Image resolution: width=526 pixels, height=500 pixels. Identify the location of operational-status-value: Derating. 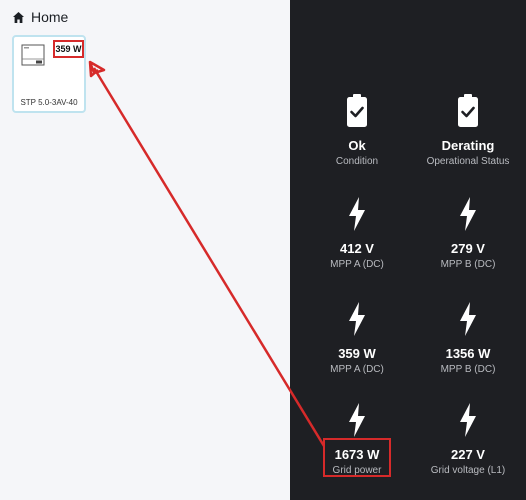
(468, 145).